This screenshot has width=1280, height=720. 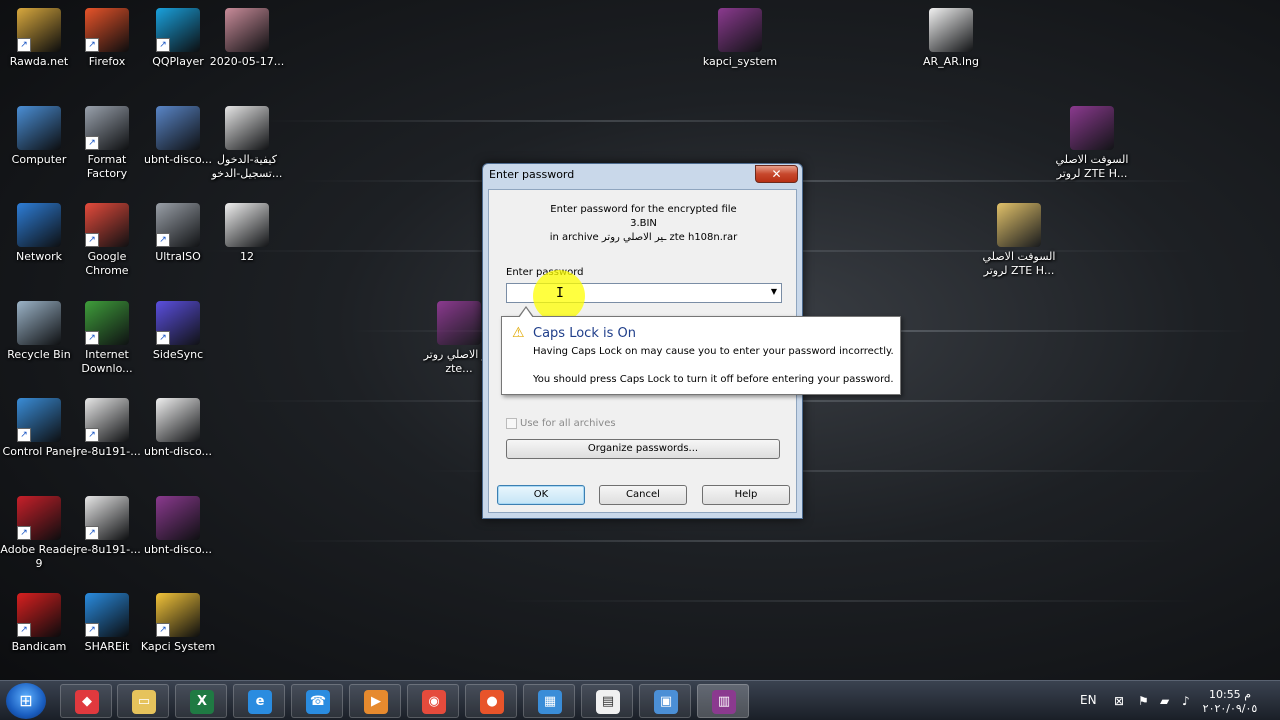 I want to click on desktop-icon-computer: Computer, so click(x=39, y=136).